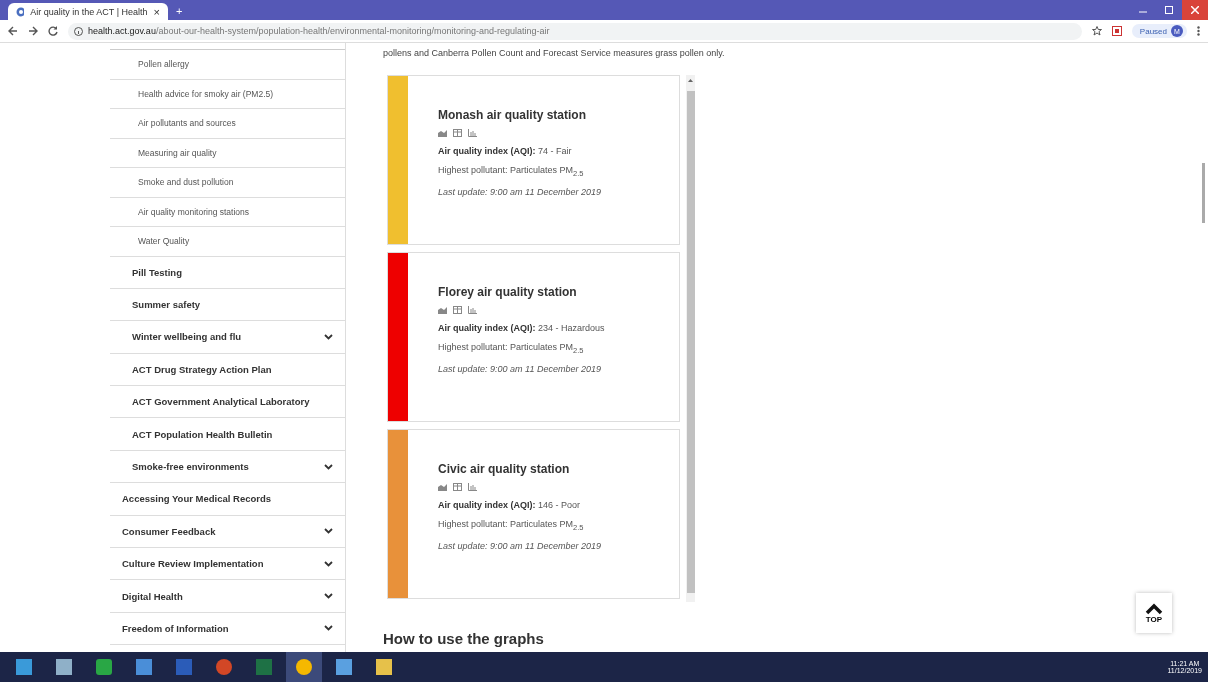 Image resolution: width=1208 pixels, height=682 pixels. Describe the element at coordinates (227, 467) in the screenshot. I see `sidebar-item: Smoke-free environments` at that location.